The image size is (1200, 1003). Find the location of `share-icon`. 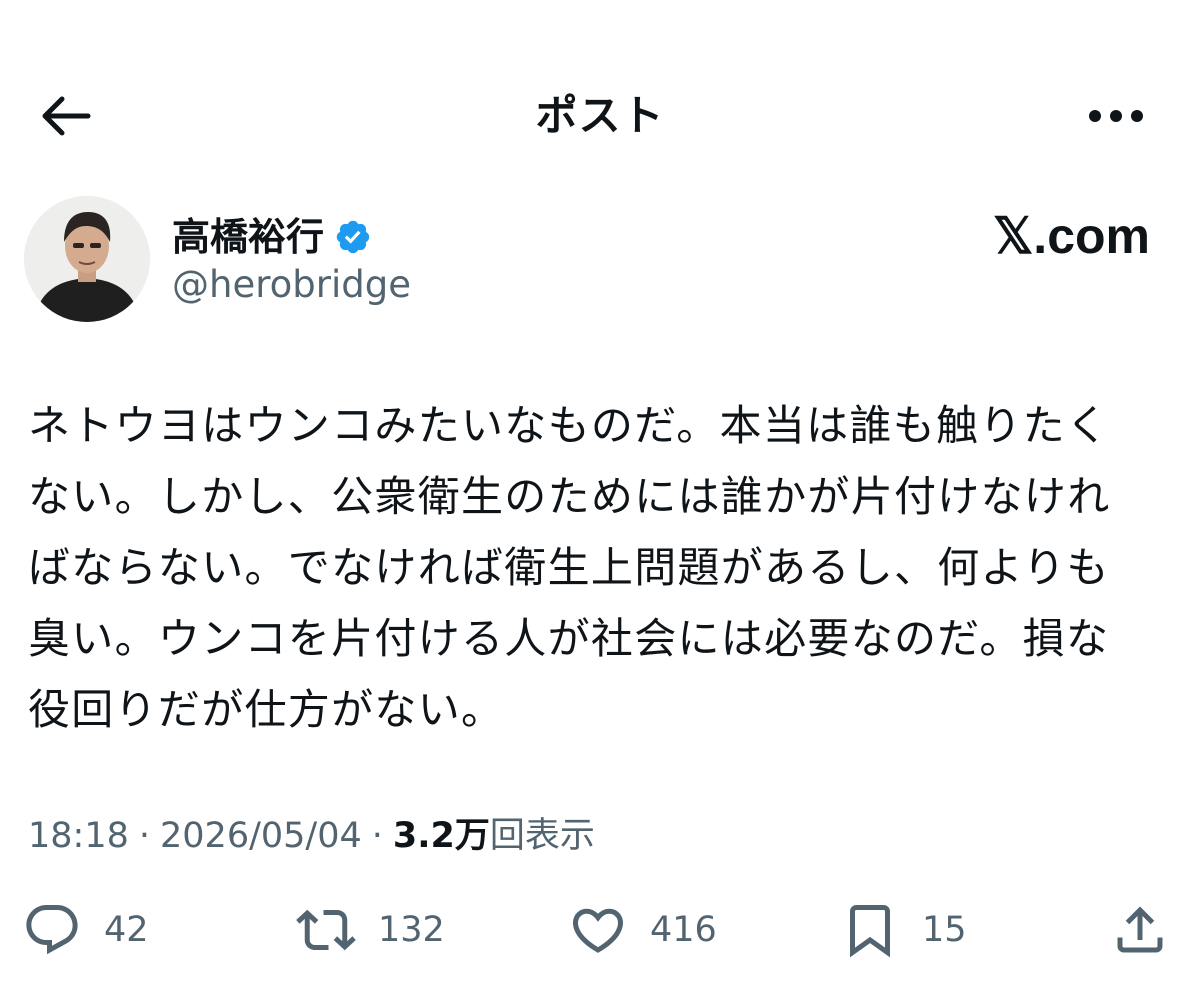

share-icon is located at coordinates (1140, 929).